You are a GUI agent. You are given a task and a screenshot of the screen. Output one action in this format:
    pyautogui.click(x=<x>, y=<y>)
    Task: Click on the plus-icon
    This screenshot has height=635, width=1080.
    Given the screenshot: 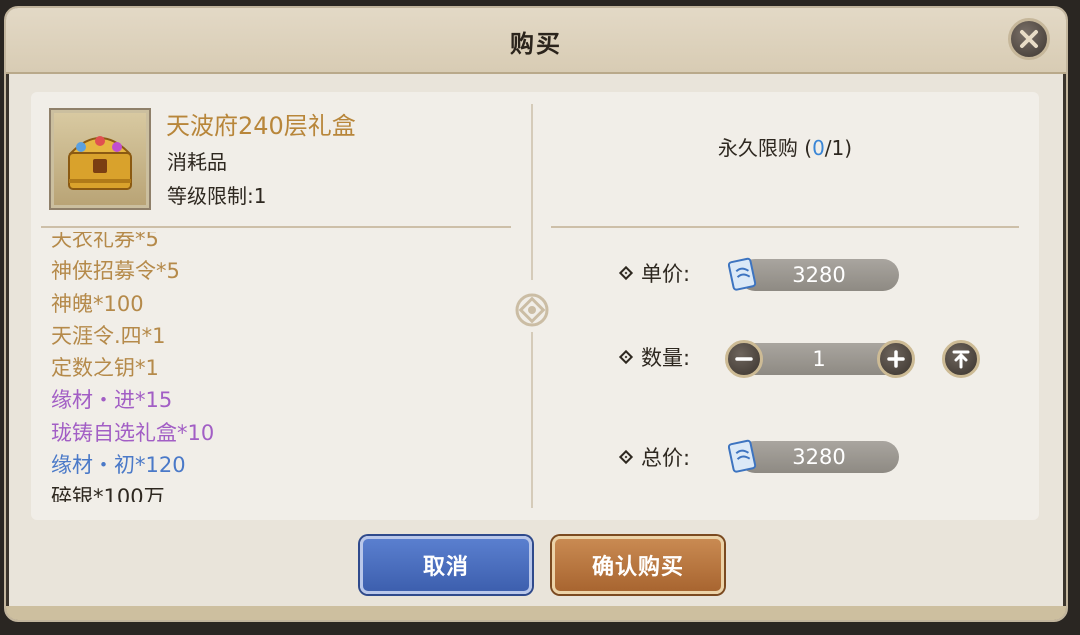 What is the action you would take?
    pyautogui.click(x=896, y=359)
    